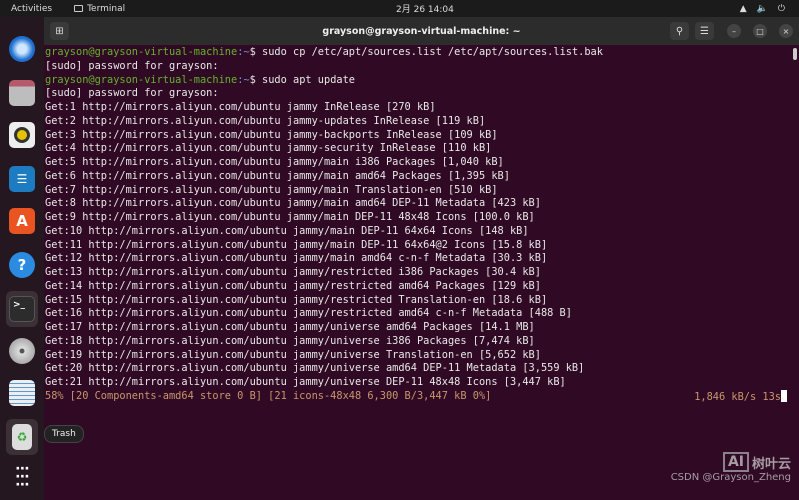  I want to click on terminal-small-icon, so click(79, 8).